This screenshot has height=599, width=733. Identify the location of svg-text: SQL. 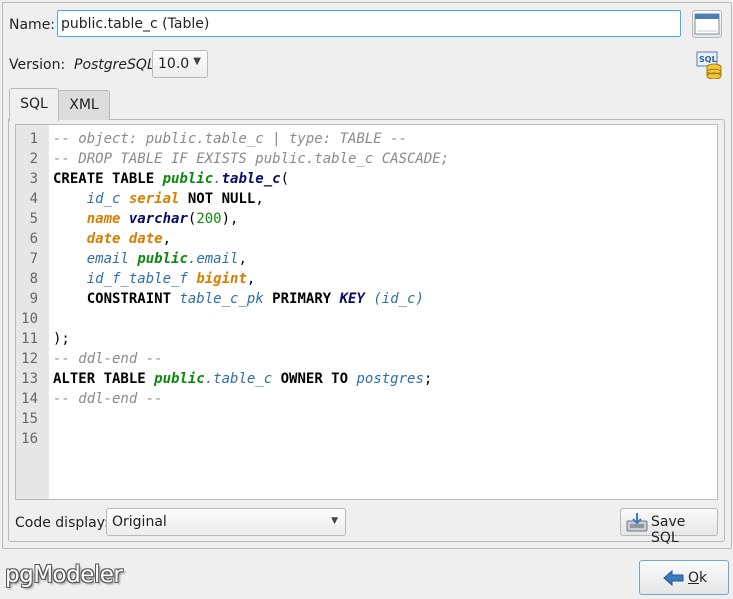
(708, 59).